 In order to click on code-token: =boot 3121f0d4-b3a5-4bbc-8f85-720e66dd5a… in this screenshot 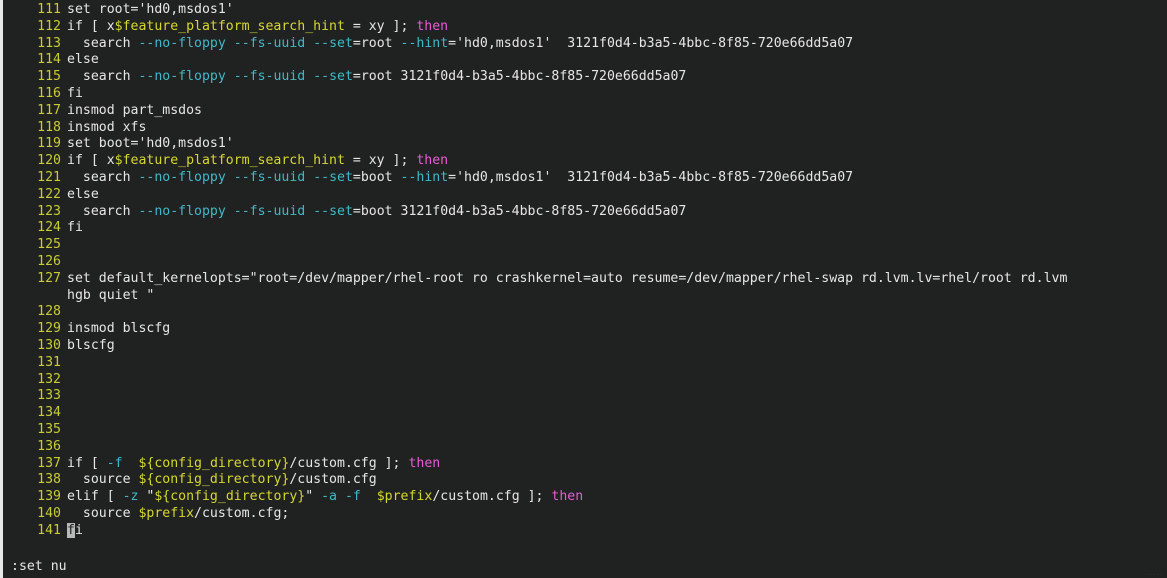, I will do `click(519, 211)`.